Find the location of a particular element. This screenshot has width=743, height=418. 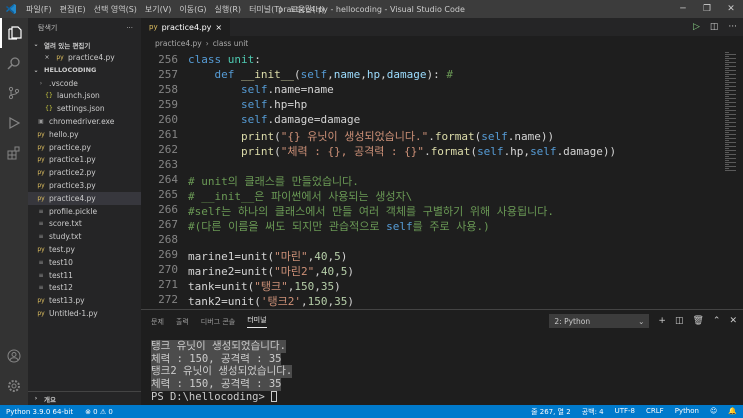

code-token: self is located at coordinates (314, 74).